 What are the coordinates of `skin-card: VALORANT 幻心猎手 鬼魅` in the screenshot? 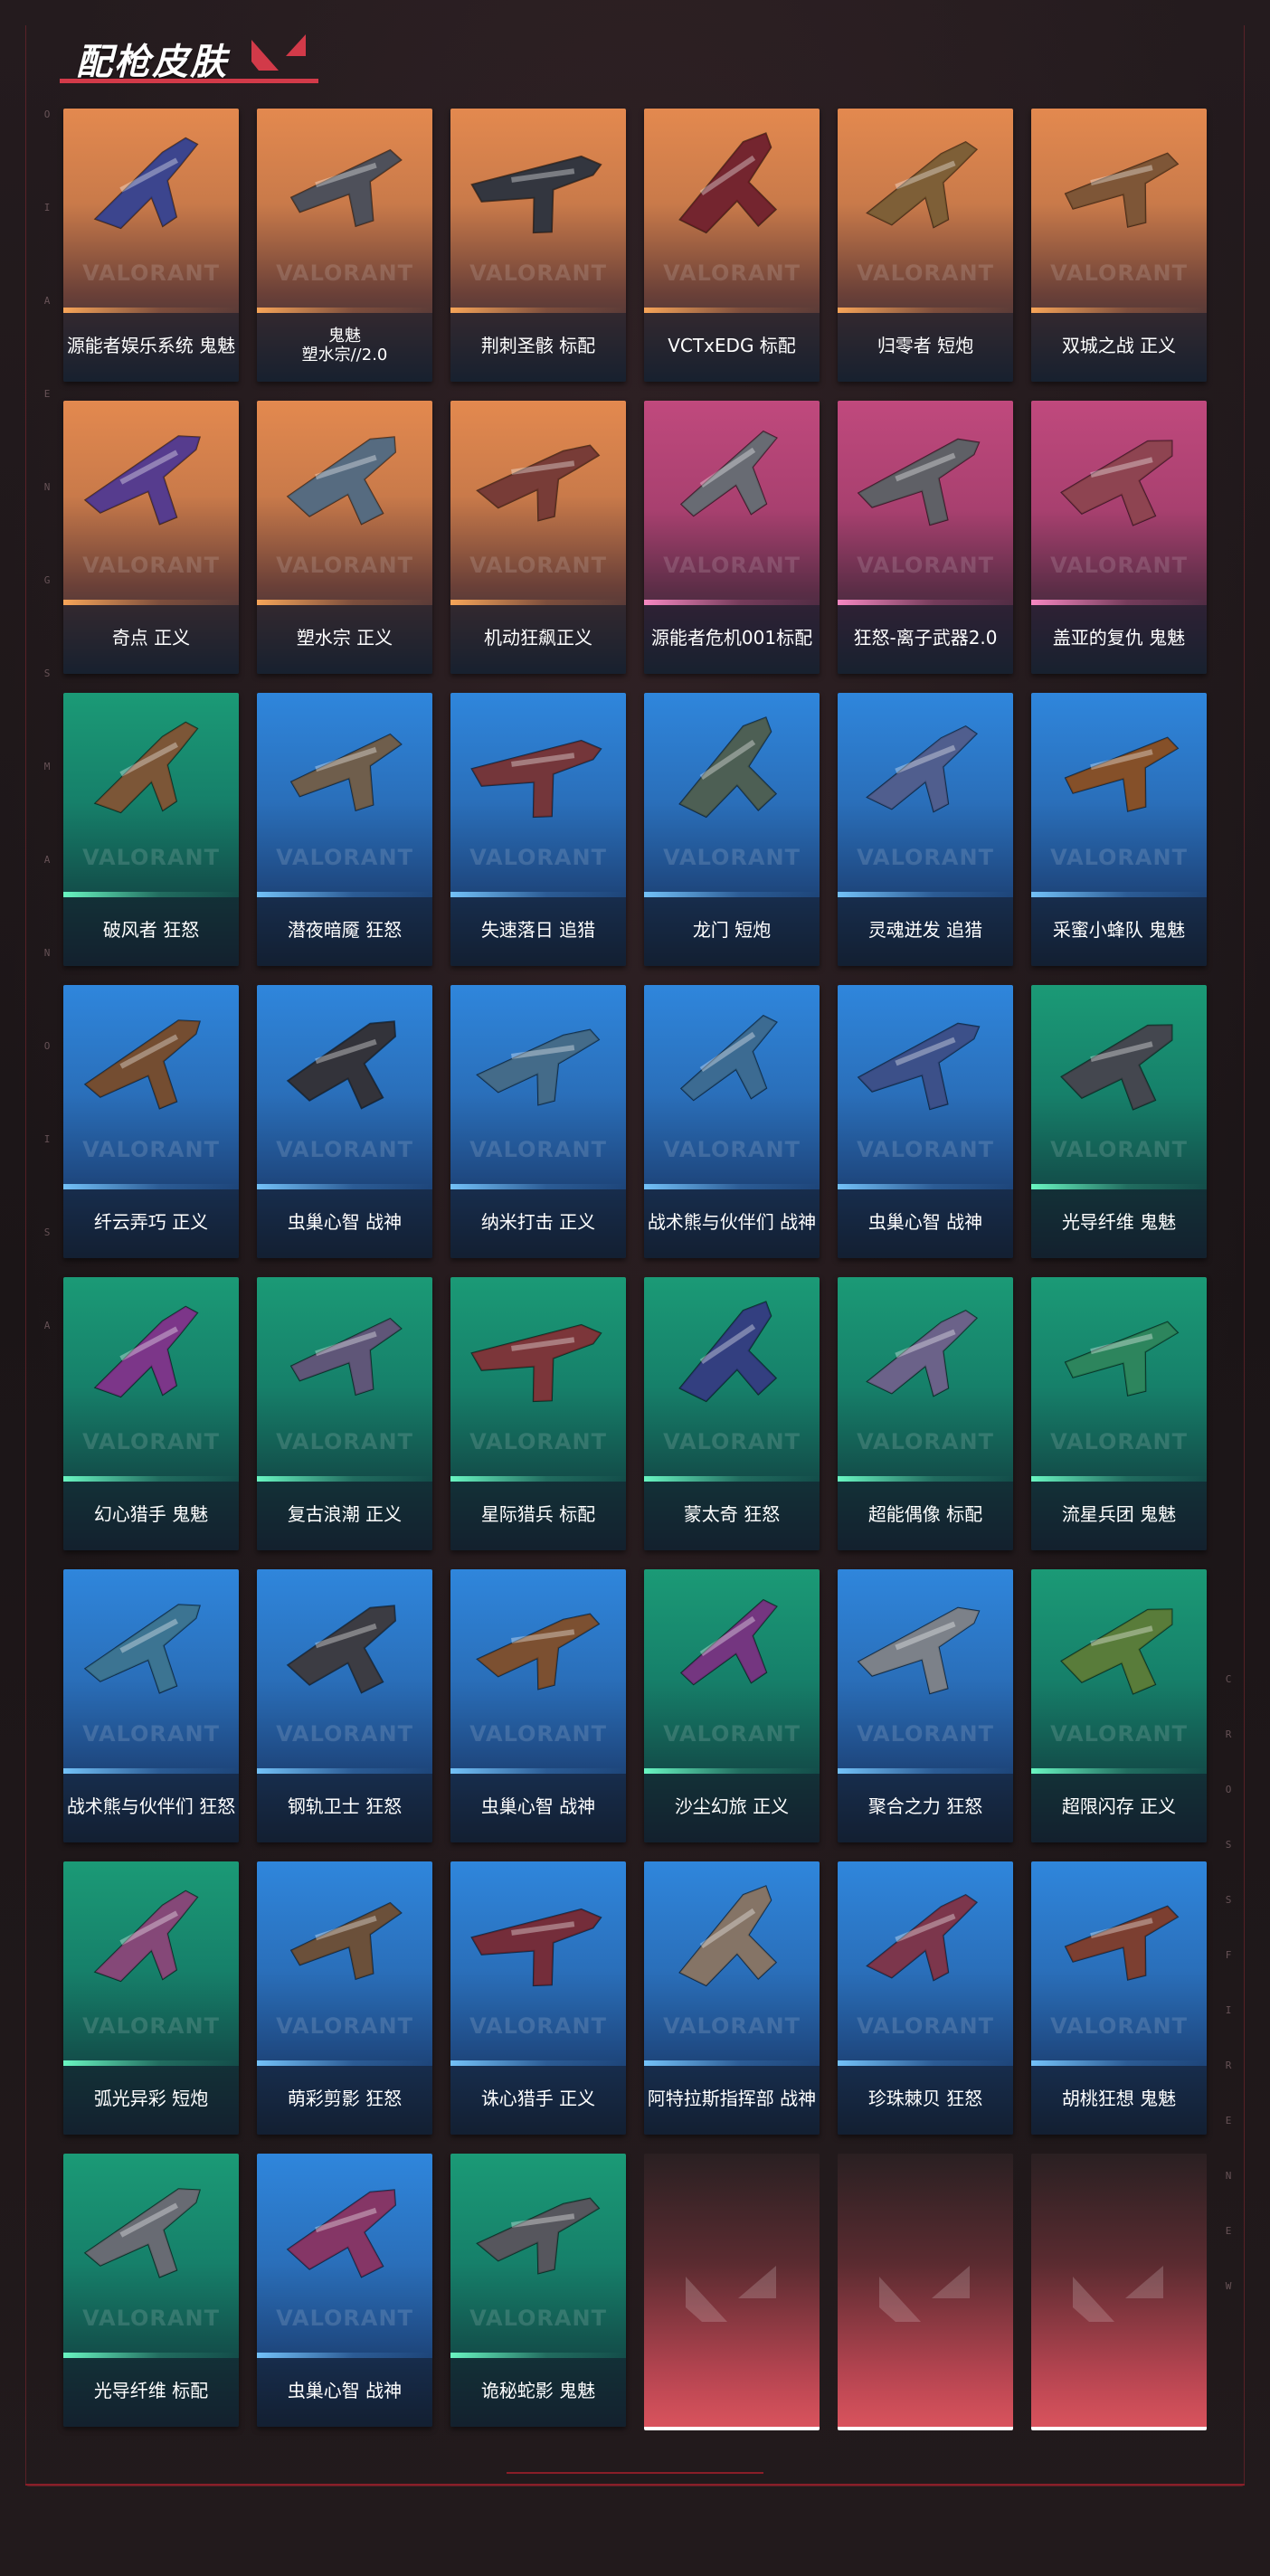 It's located at (151, 1413).